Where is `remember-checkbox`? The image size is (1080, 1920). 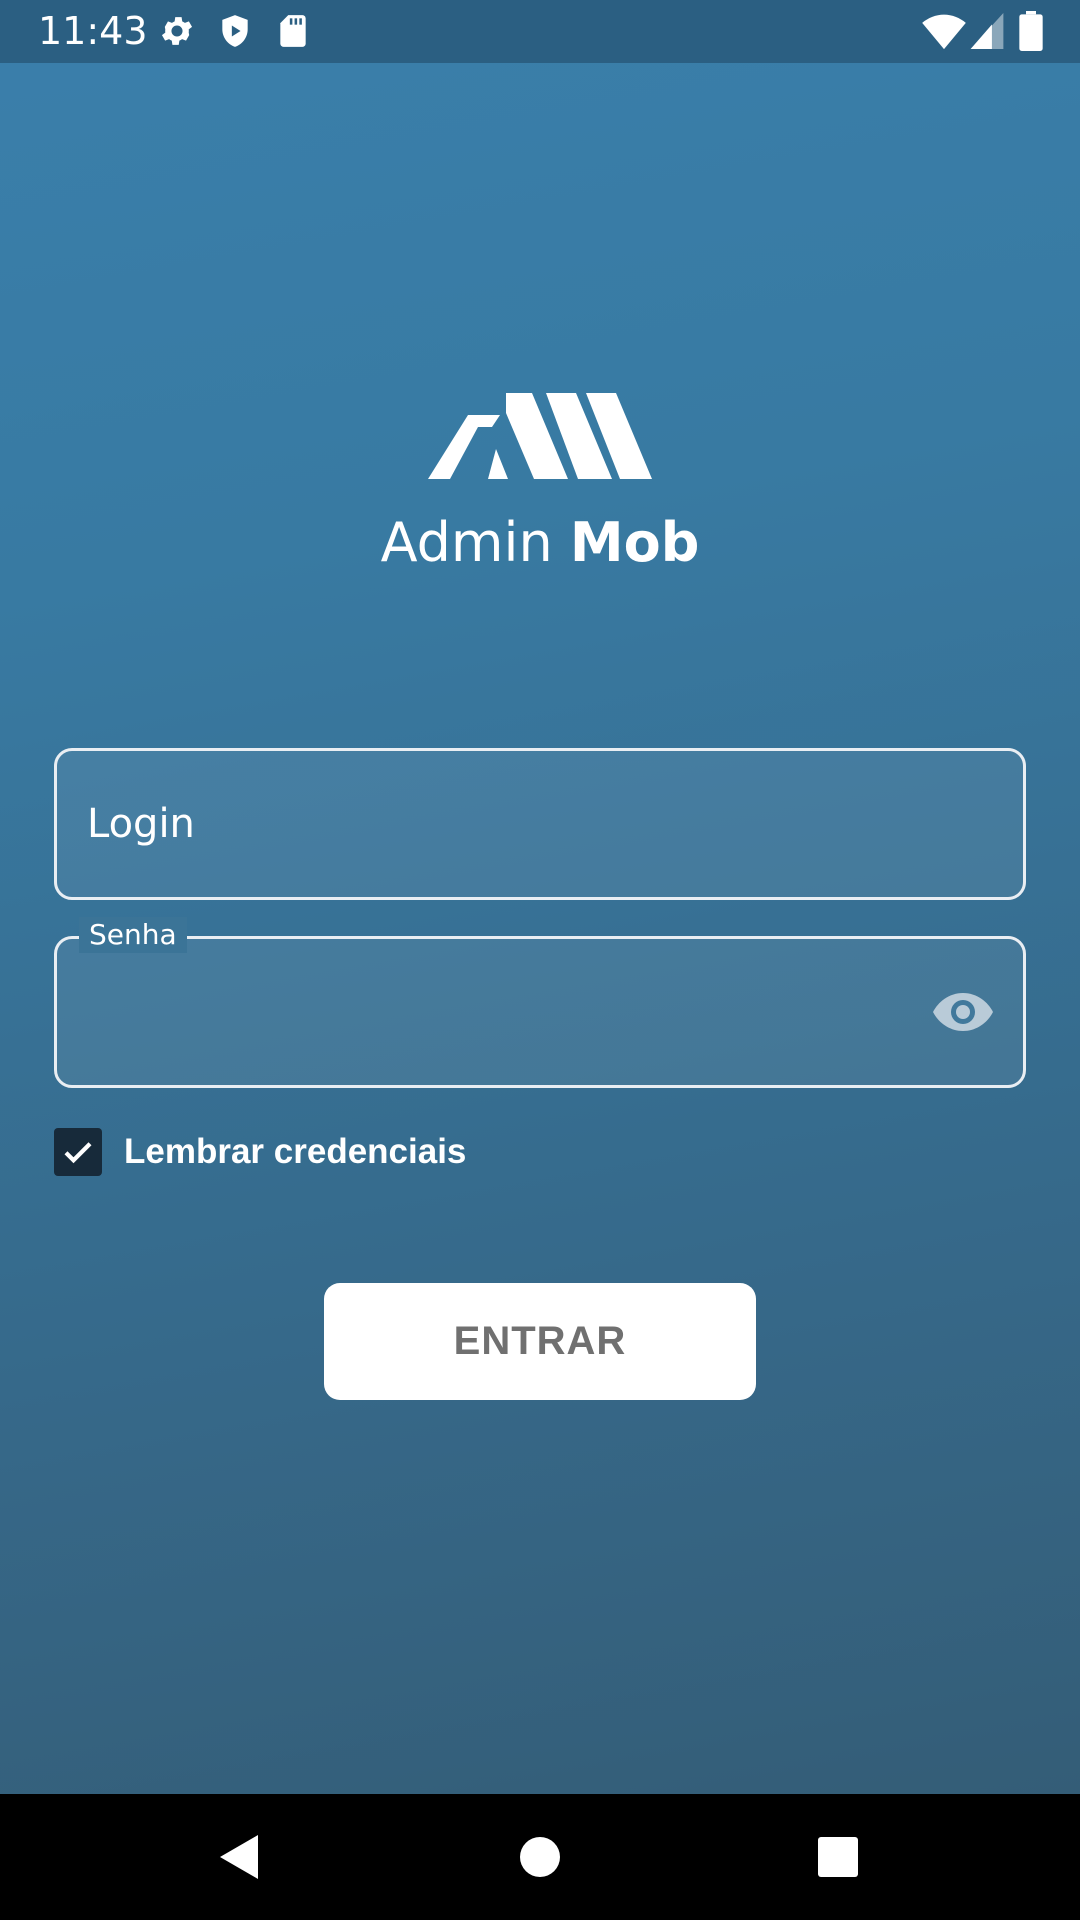 remember-checkbox is located at coordinates (78, 1152).